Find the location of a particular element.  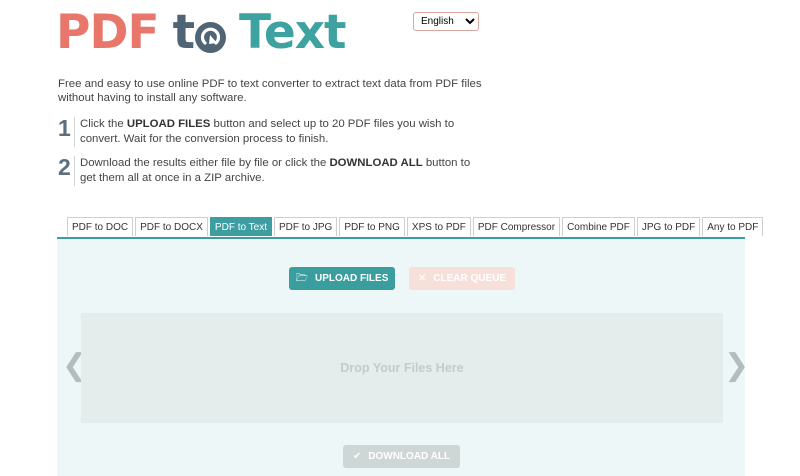

tab-pdf-to-text: PDF to Text is located at coordinates (240, 226).